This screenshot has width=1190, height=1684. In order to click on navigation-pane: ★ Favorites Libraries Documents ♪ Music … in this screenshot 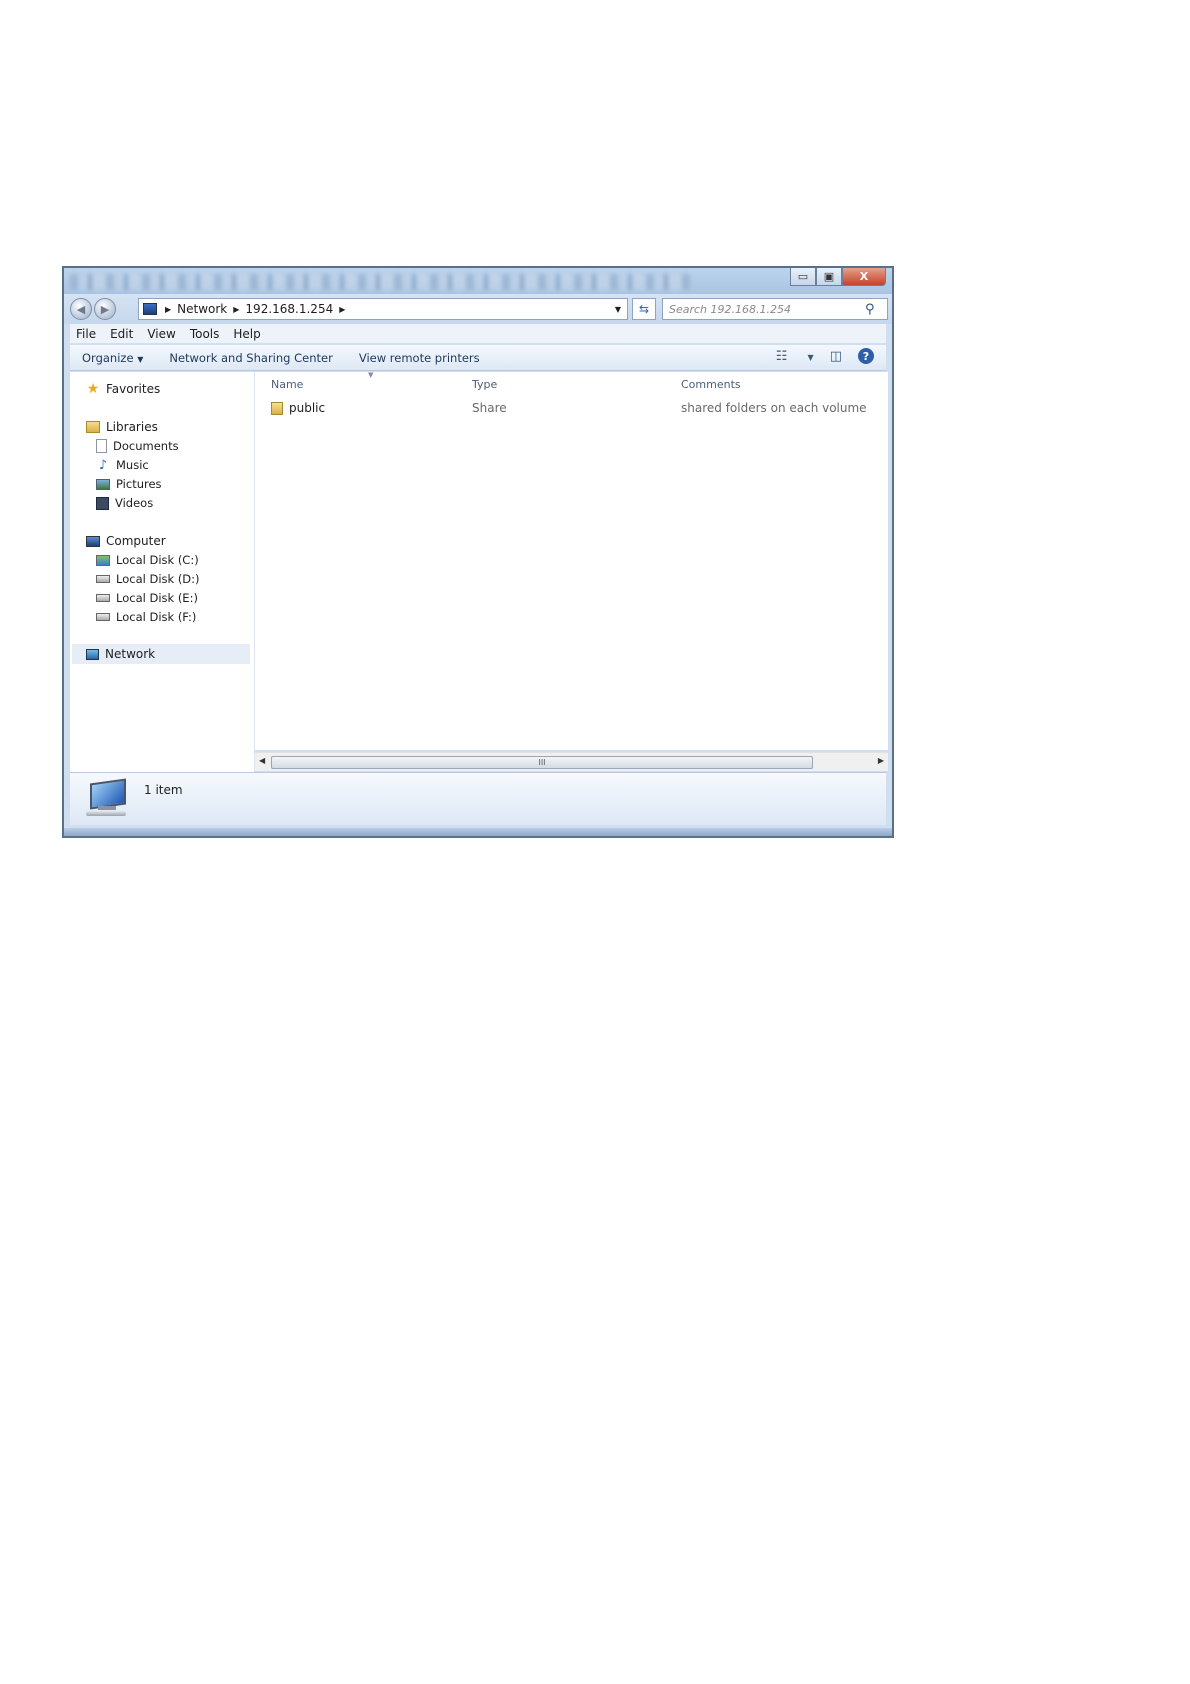, I will do `click(162, 572)`.